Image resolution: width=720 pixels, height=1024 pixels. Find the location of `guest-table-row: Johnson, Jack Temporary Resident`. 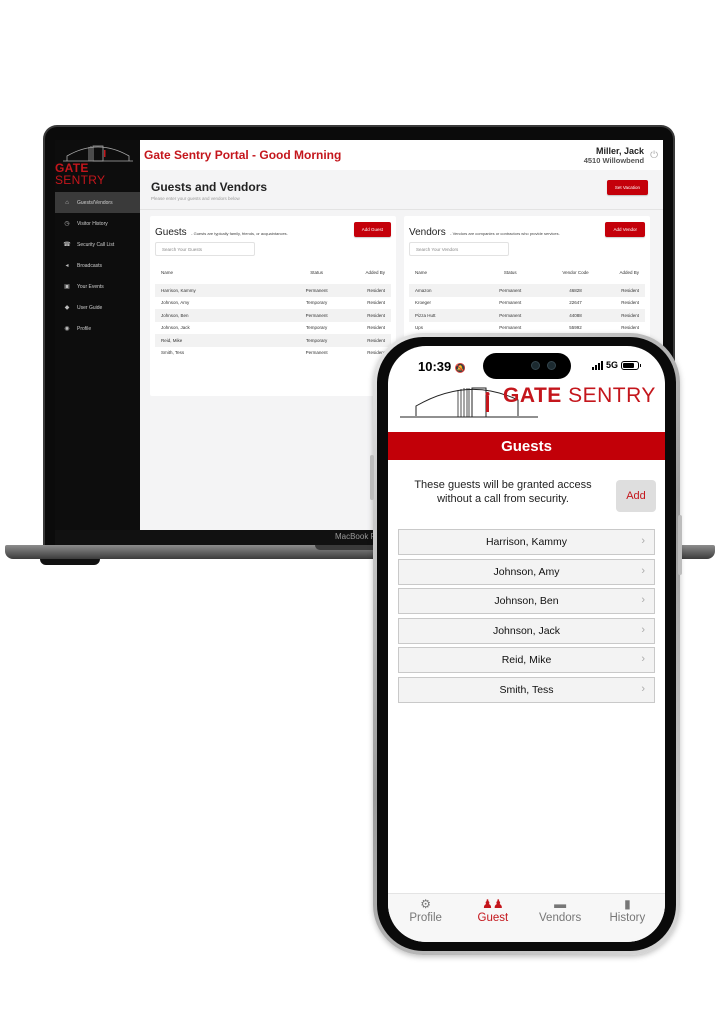

guest-table-row: Johnson, Jack Temporary Resident is located at coordinates (273, 328).